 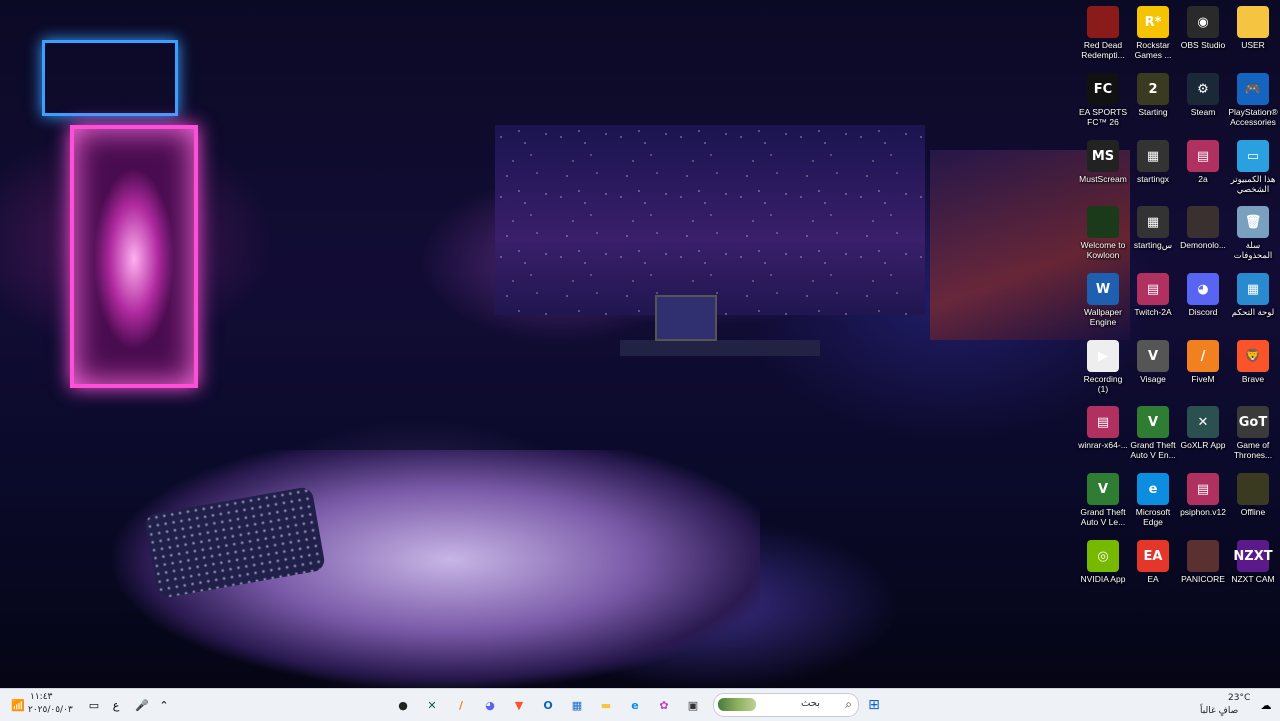 I want to click on desktop-shortcut: MS MustScream, so click(x=1103, y=162).